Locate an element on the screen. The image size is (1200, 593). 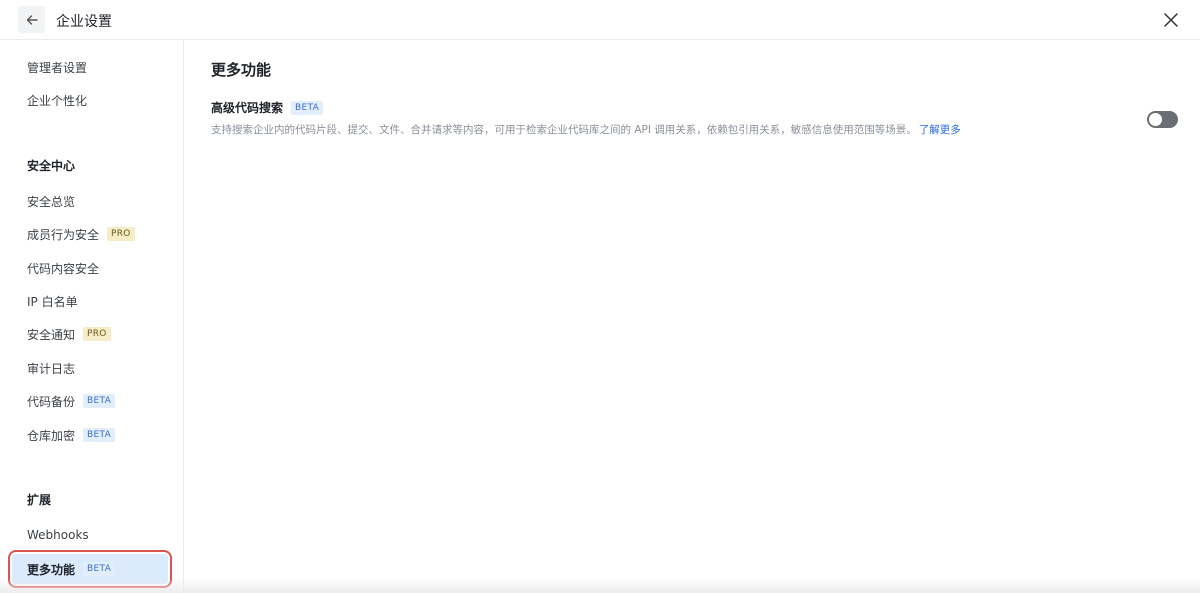
arrow-left-icon is located at coordinates (32, 19).